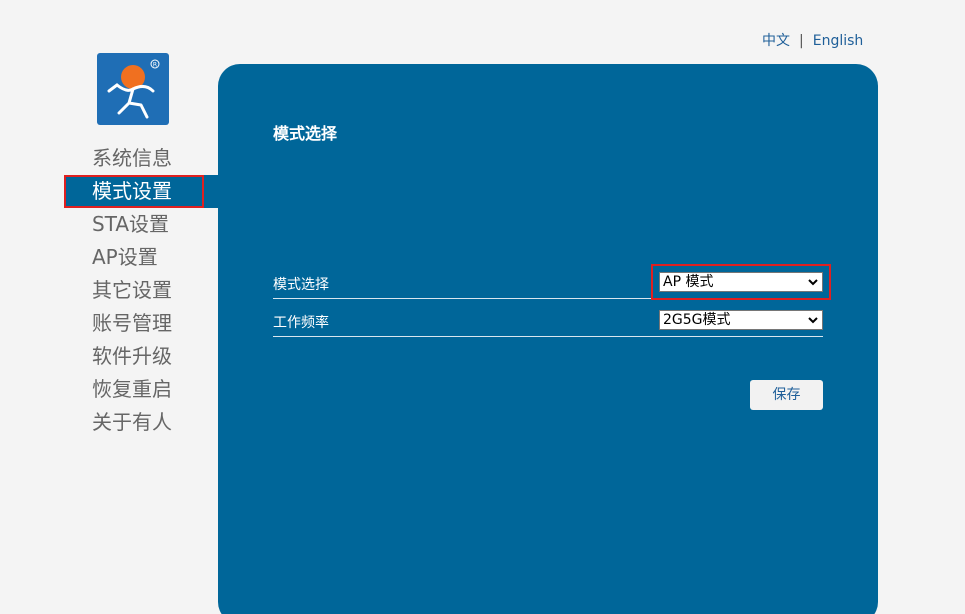  Describe the element at coordinates (141, 191) in the screenshot. I see `sidebar-item-mode-settings: 模式设置` at that location.